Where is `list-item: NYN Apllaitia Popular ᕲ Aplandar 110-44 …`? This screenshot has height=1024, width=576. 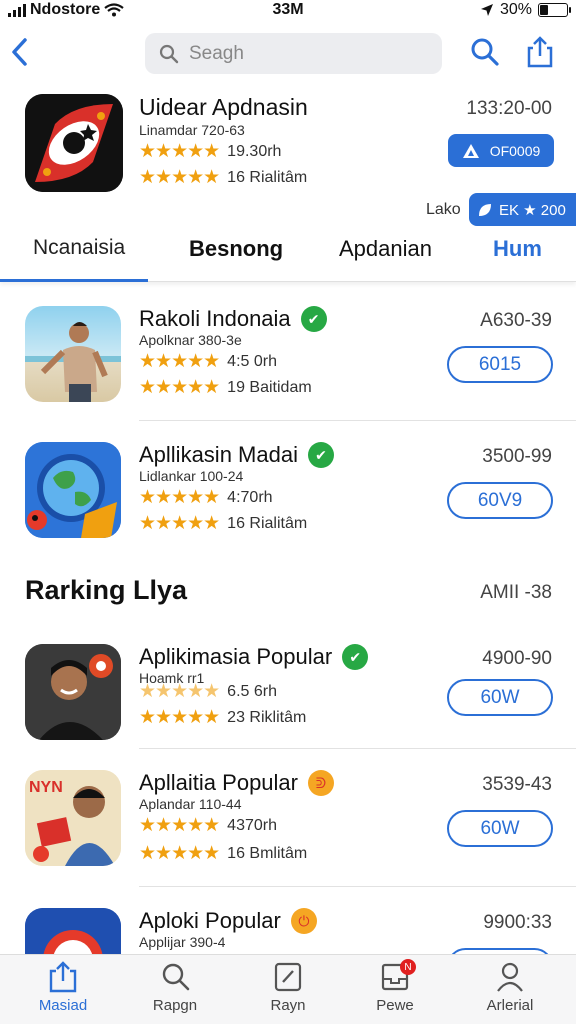
list-item: NYN Apllaitia Popular ᕲ Aplandar 110-44 … is located at coordinates (288, 828).